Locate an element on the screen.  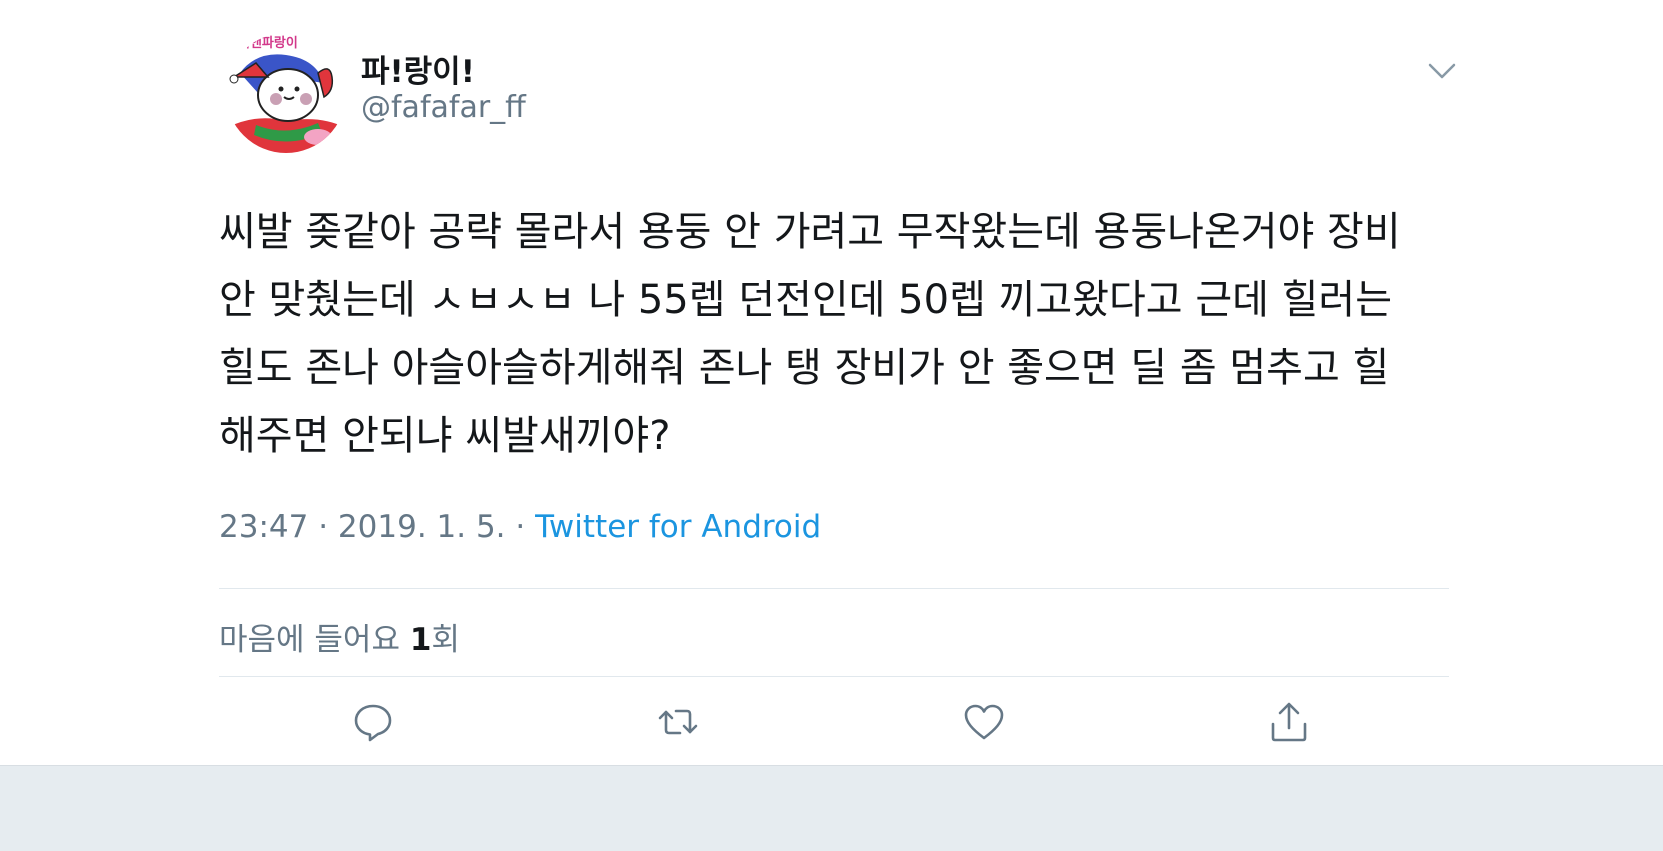
tweet-source-link: Twitter for Android is located at coordinates (678, 527).